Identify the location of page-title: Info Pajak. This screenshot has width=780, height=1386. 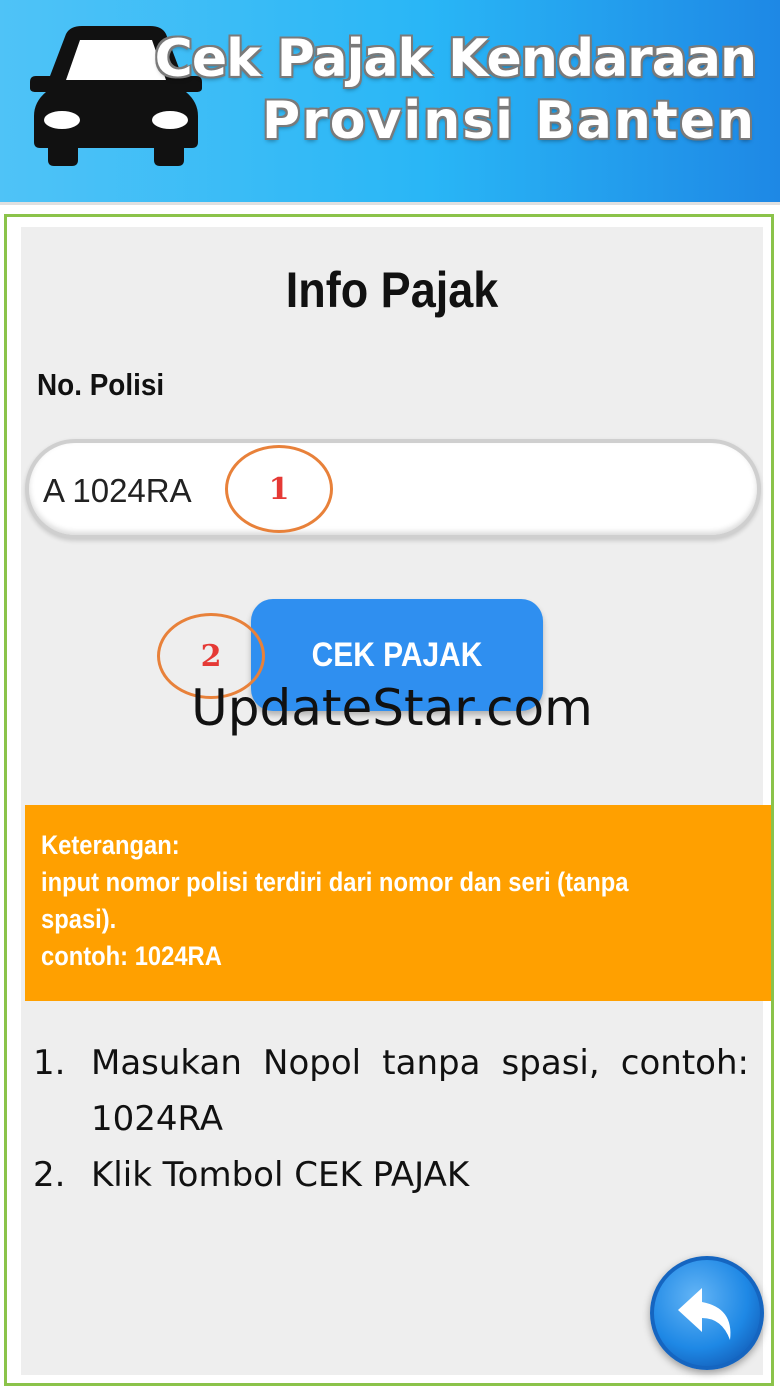
(392, 290).